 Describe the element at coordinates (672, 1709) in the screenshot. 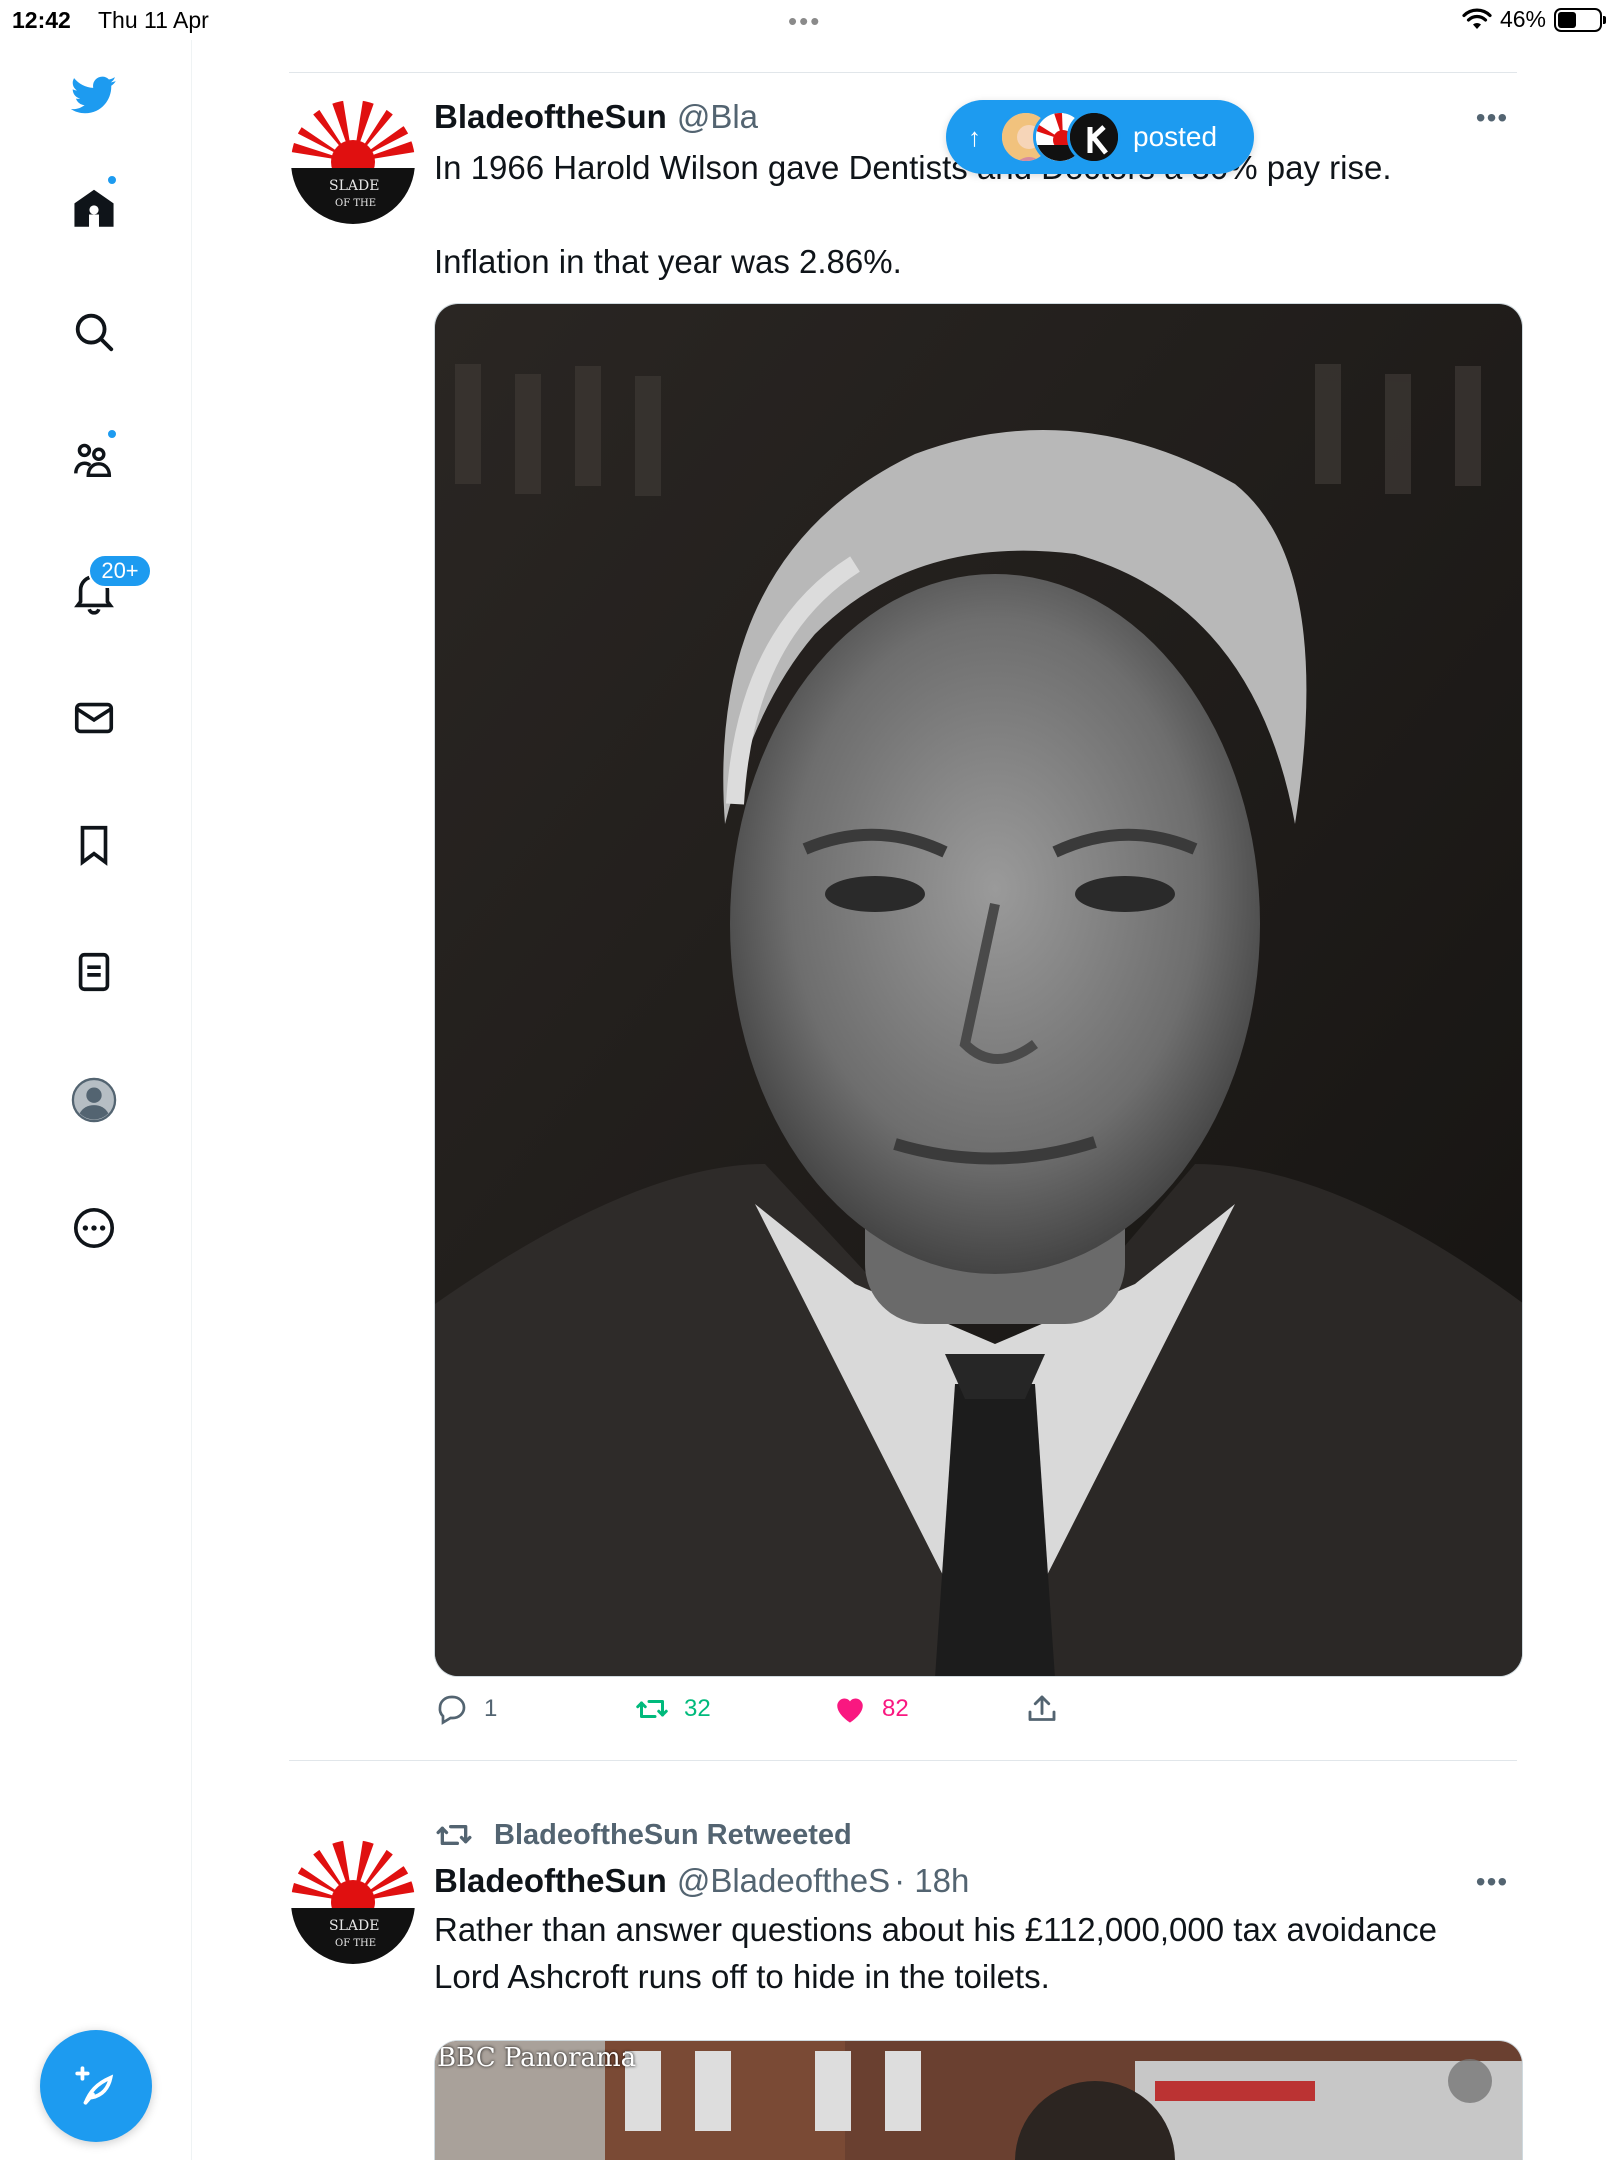

I see `retweet-button: 32` at that location.